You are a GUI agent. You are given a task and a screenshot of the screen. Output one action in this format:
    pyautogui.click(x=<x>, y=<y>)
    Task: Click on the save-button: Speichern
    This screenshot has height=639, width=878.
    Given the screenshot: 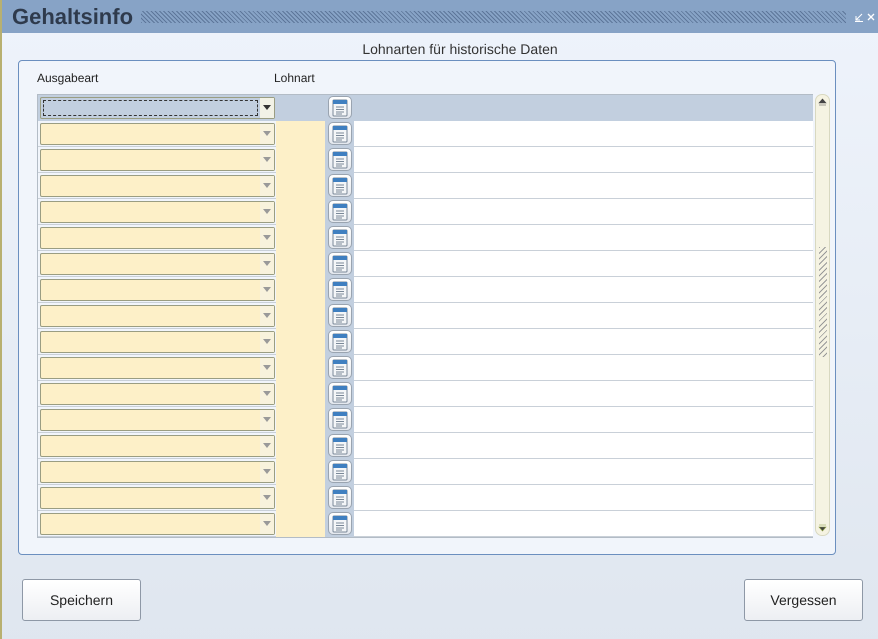 What is the action you would take?
    pyautogui.click(x=81, y=600)
    